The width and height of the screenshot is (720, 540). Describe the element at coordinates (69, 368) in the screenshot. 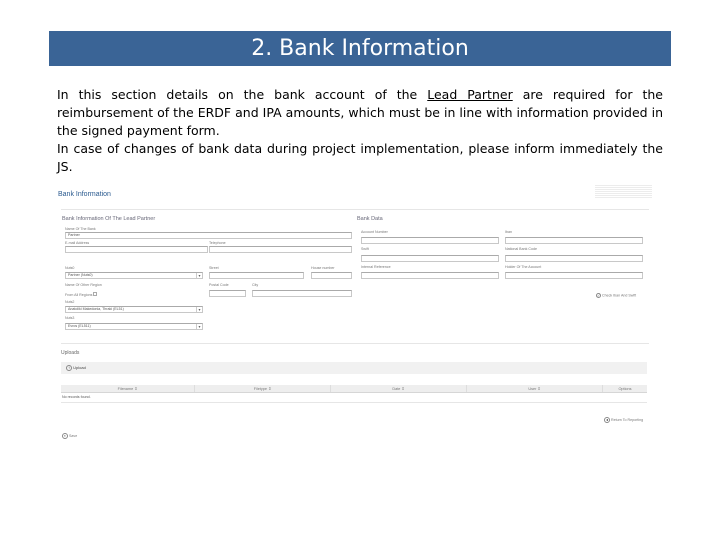

I see `upload-icon: ↑` at that location.